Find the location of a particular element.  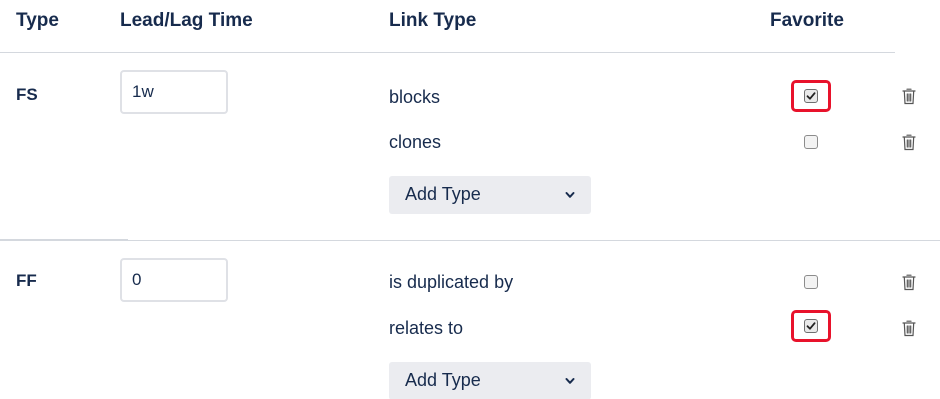

link-type-label: blocks is located at coordinates (415, 97).